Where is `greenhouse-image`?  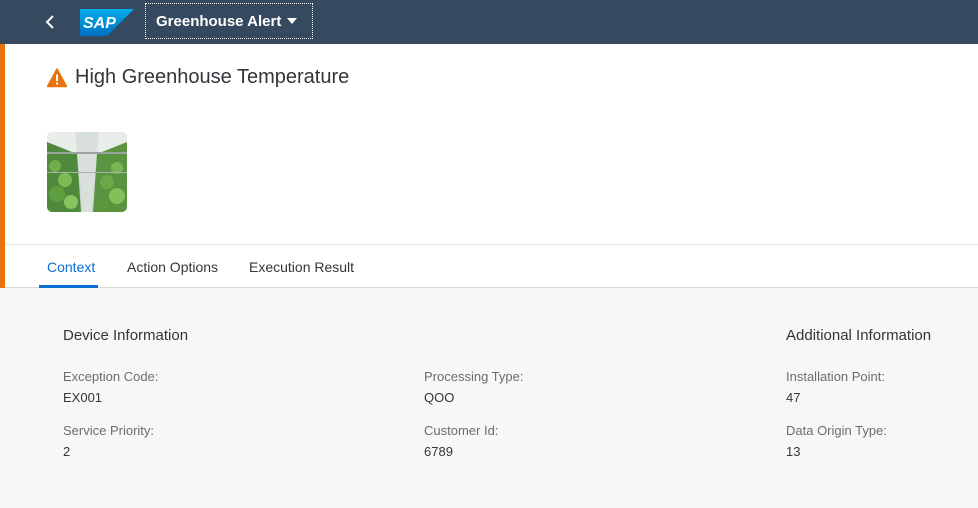 greenhouse-image is located at coordinates (87, 172).